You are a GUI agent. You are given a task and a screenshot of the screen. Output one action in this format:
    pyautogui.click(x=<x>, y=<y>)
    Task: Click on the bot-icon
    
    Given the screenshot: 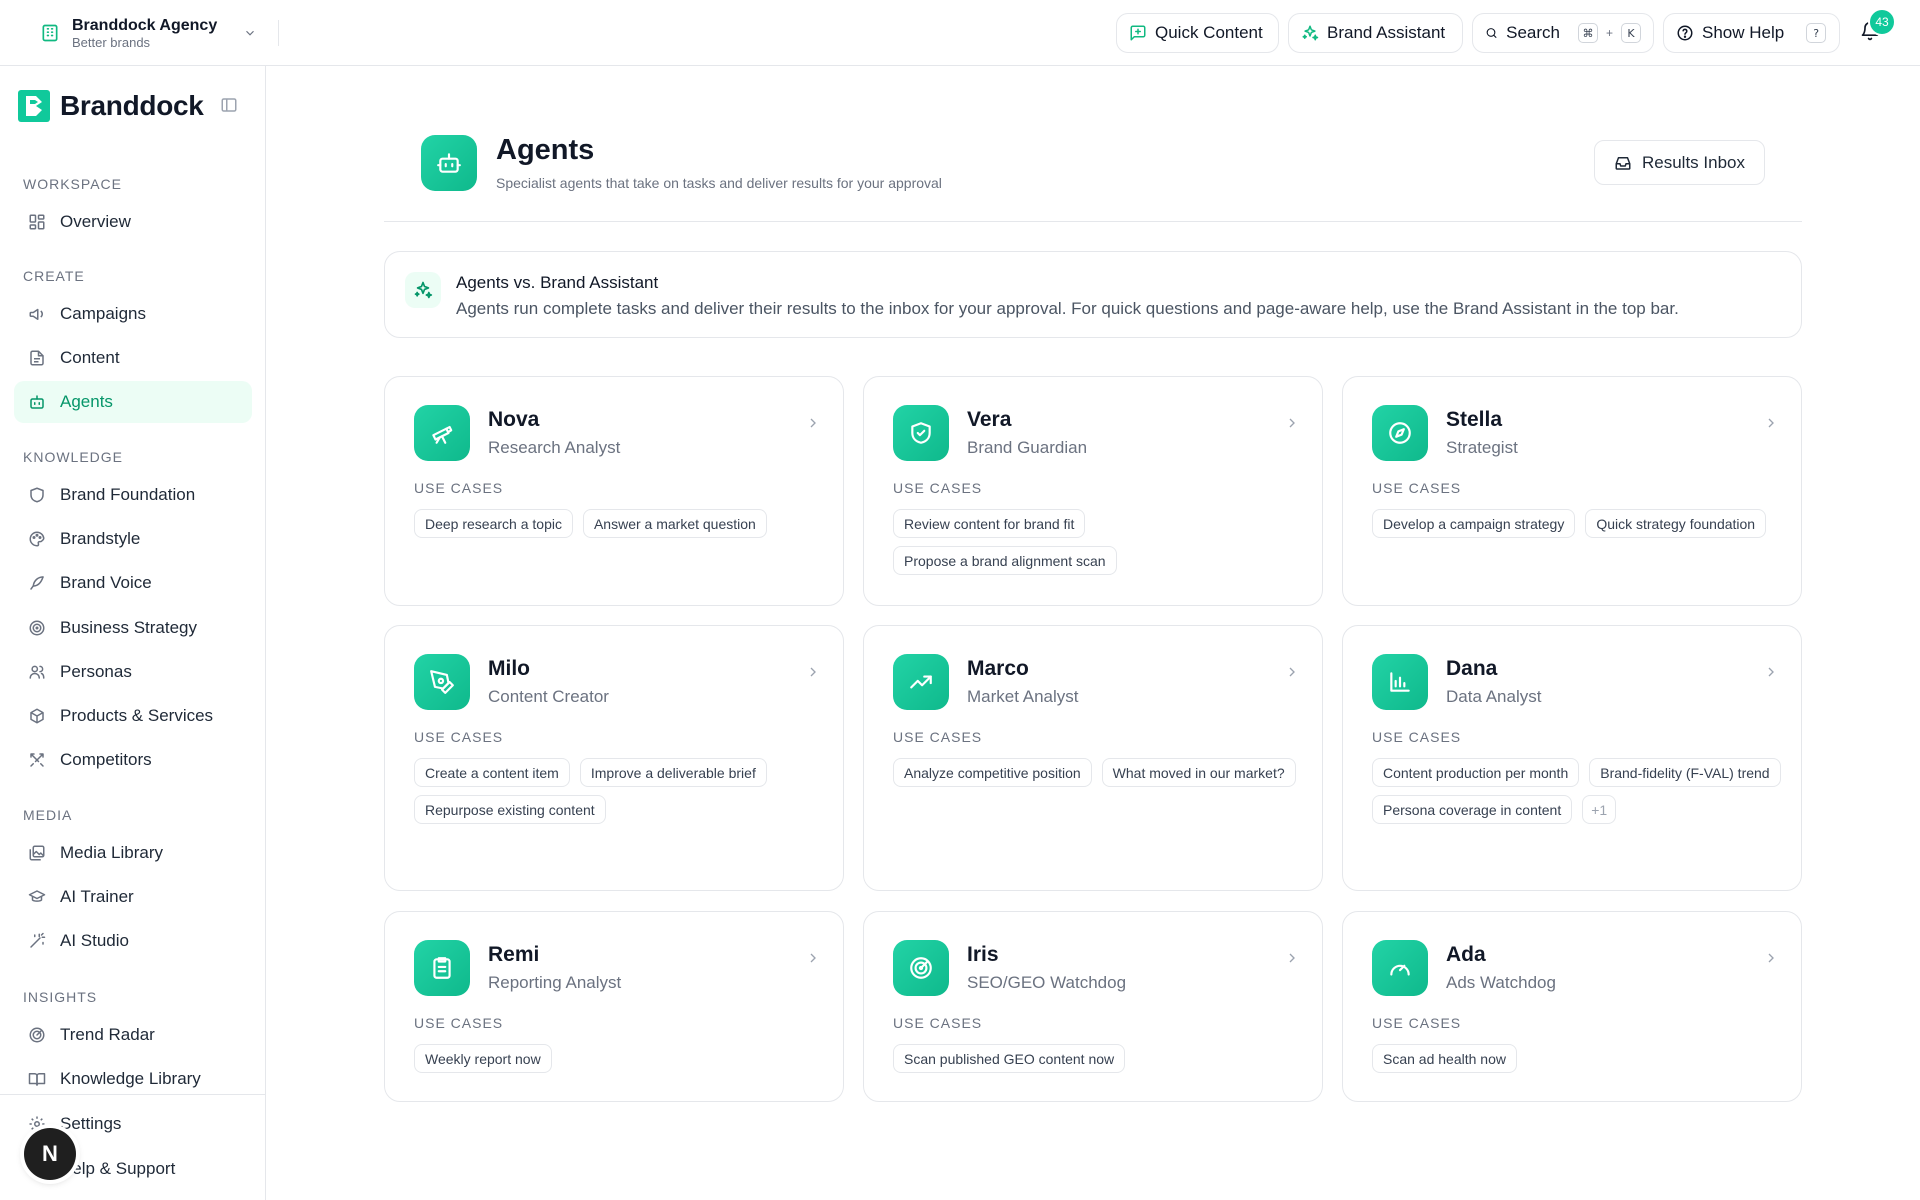 What is the action you would take?
    pyautogui.click(x=449, y=163)
    